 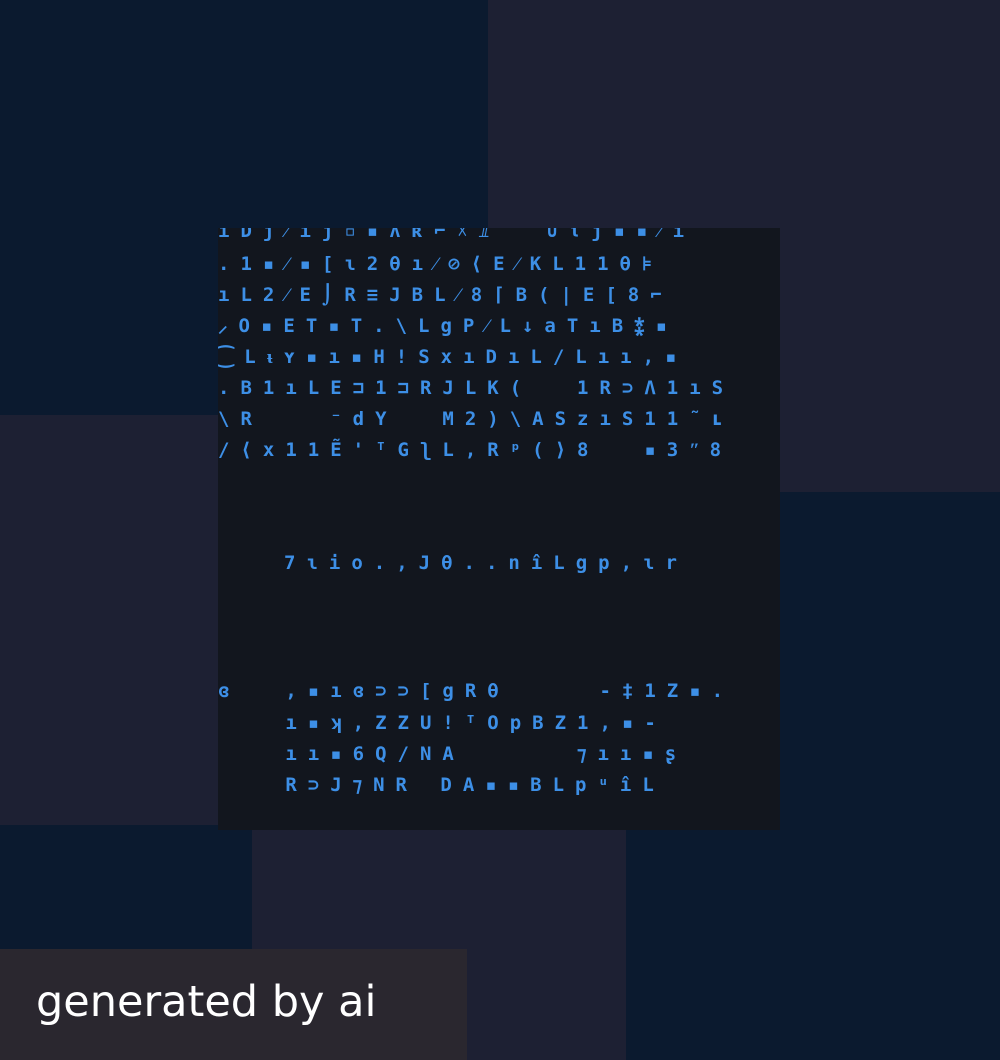 What do you see at coordinates (441, 785) in the screenshot?
I see `glyph-row: R⊃J⁊NR DA▪▪BLpᵘîL` at bounding box center [441, 785].